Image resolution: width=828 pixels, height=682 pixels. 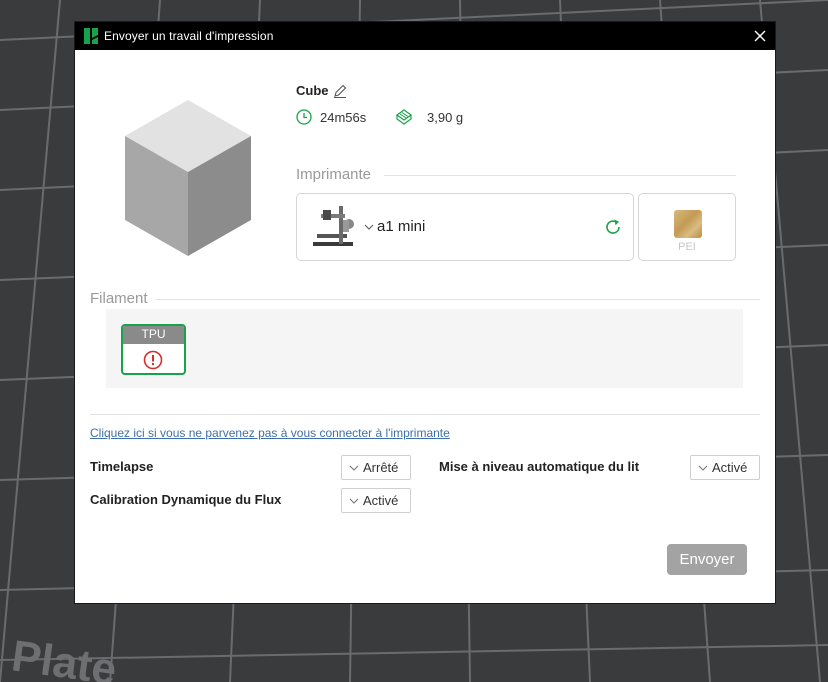 What do you see at coordinates (381, 467) in the screenshot?
I see `timelapse-value: Arrêté` at bounding box center [381, 467].